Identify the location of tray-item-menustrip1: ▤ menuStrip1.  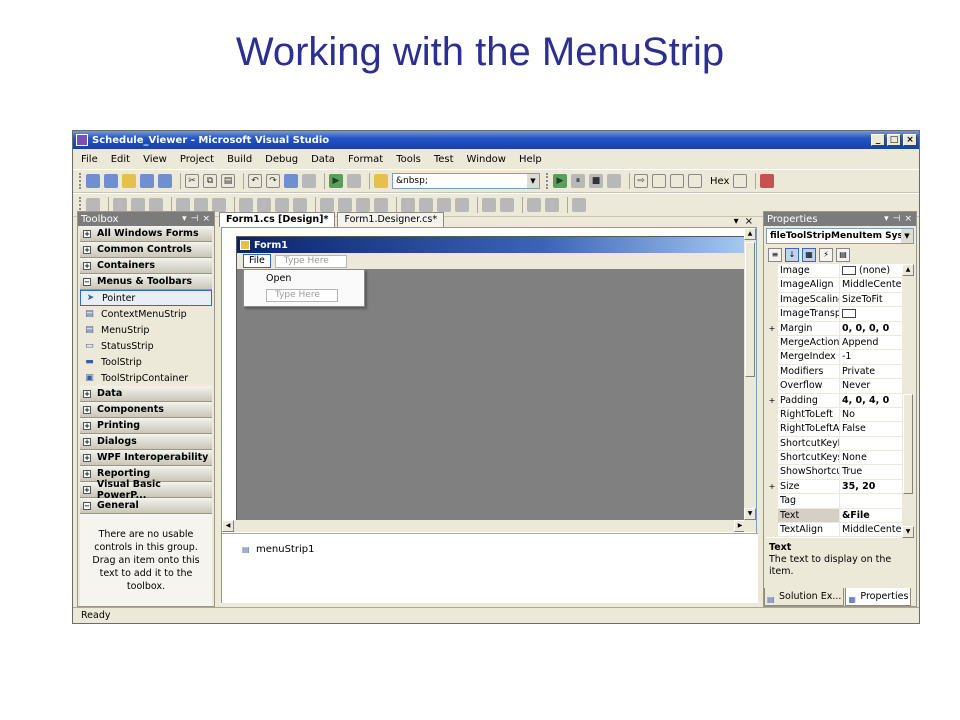
(278, 549).